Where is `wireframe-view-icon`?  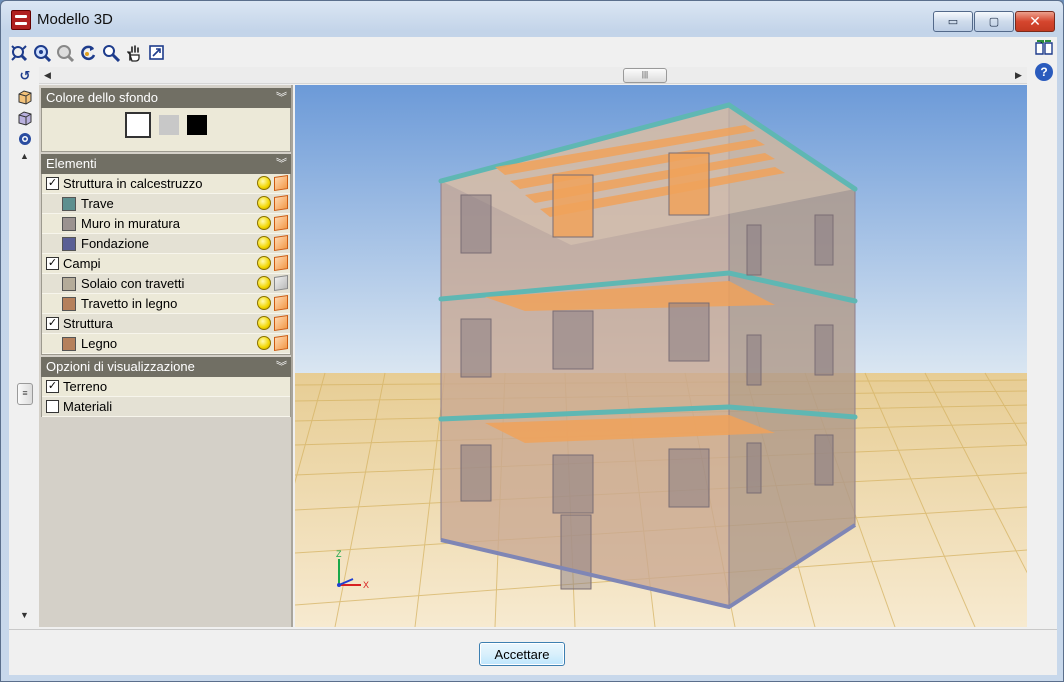
wireframe-view-icon is located at coordinates (25, 118).